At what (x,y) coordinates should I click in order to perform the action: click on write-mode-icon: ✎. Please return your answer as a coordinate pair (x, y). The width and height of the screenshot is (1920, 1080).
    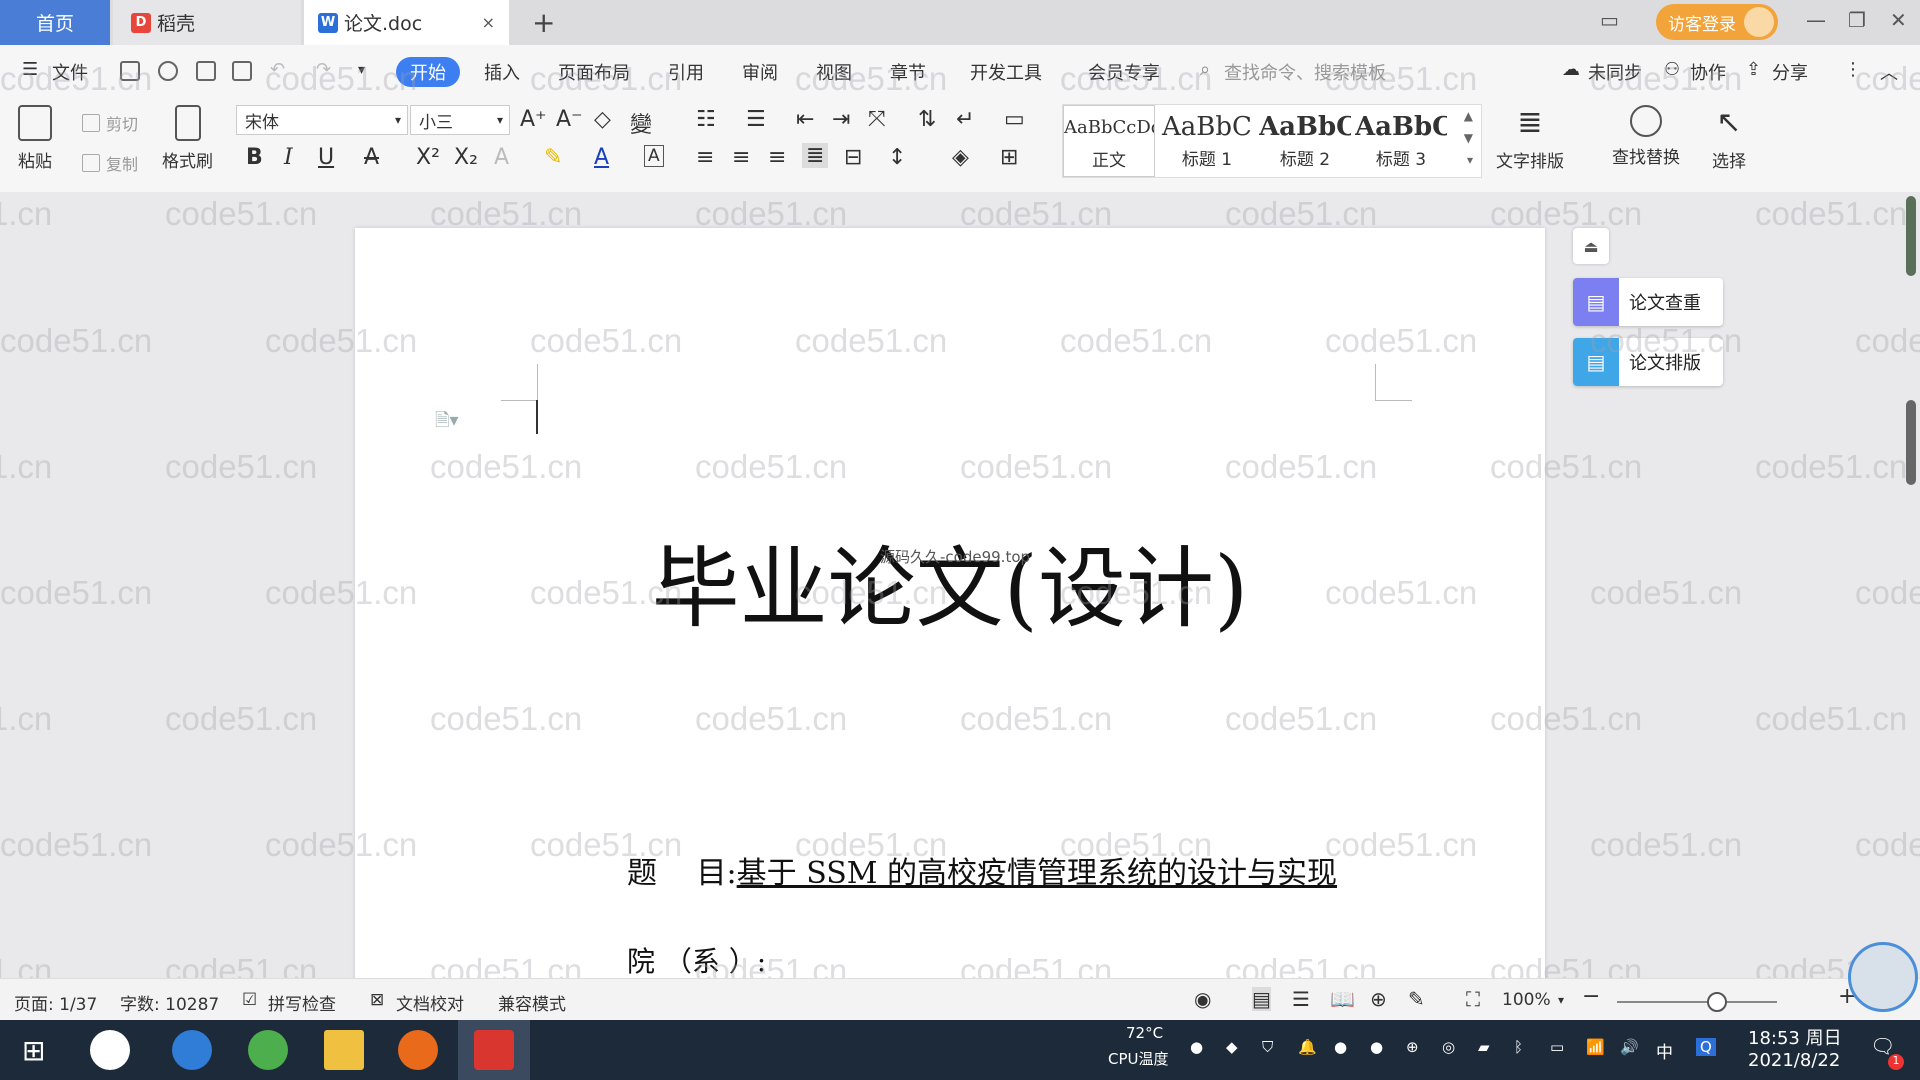
    Looking at the image, I should click on (1416, 999).